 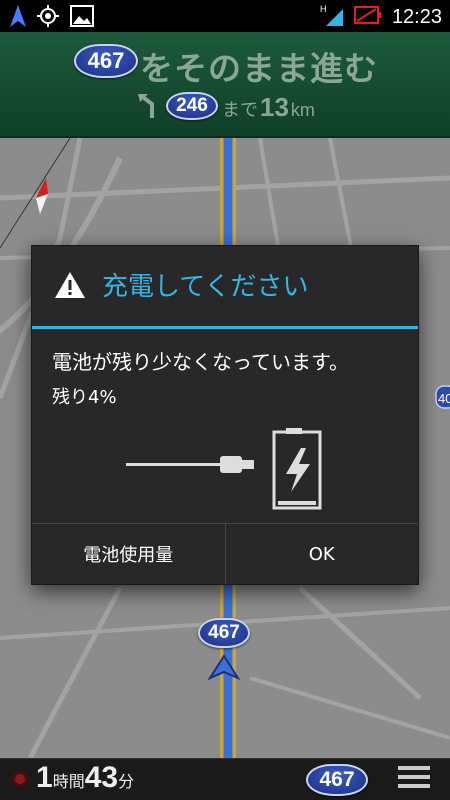 What do you see at coordinates (84, 397) in the screenshot?
I see `battery-remaining-text: 残り4%` at bounding box center [84, 397].